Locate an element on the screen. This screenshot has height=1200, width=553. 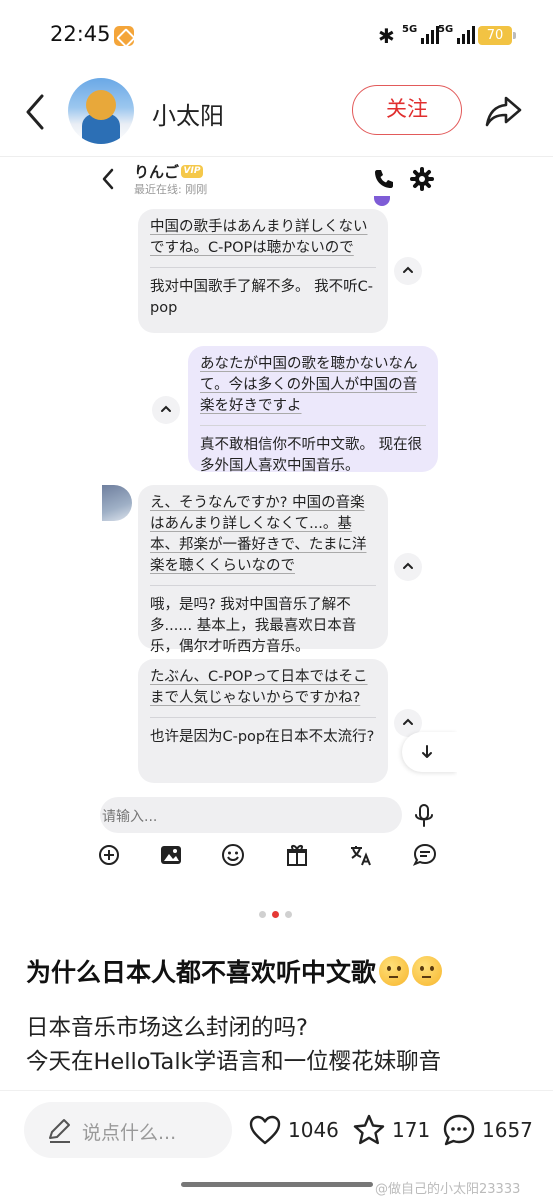
carousel-indicator is located at coordinates (277, 915).